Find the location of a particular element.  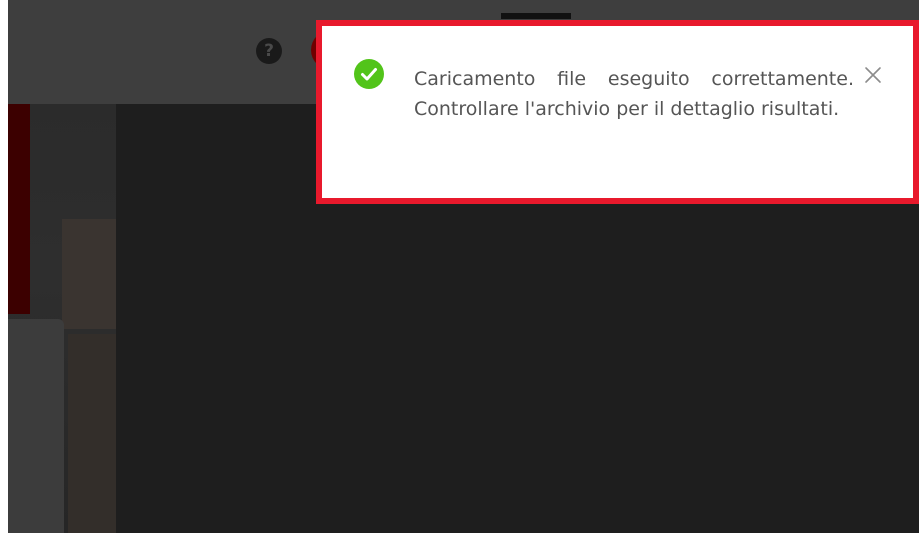

help-icon: ? is located at coordinates (269, 51).